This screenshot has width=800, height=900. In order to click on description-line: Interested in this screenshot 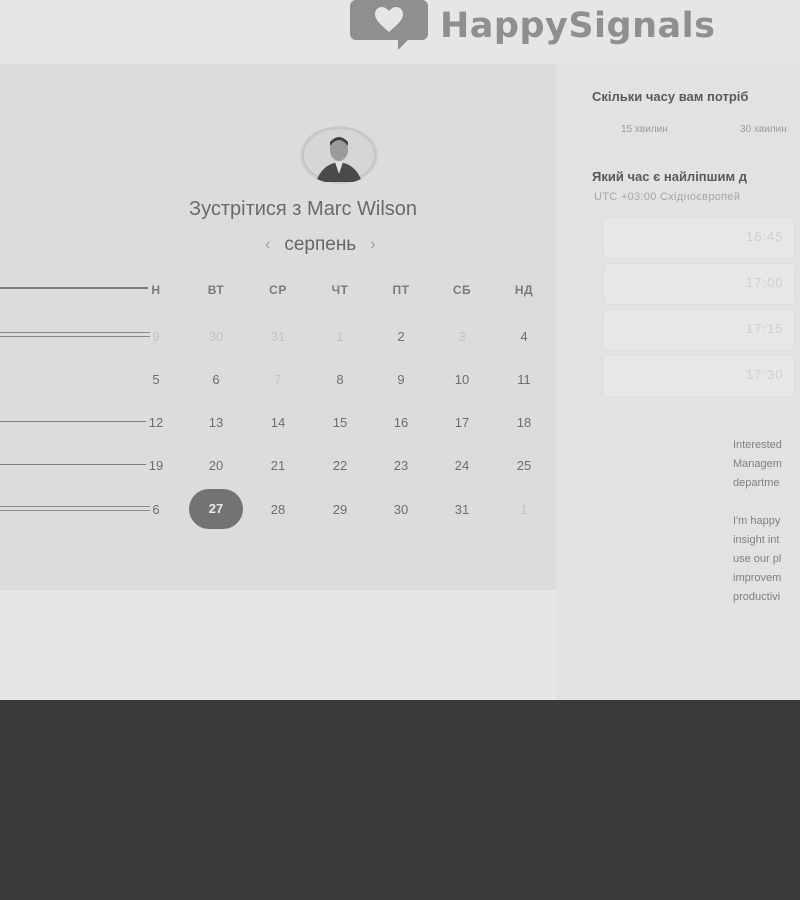, I will do `click(757, 445)`.